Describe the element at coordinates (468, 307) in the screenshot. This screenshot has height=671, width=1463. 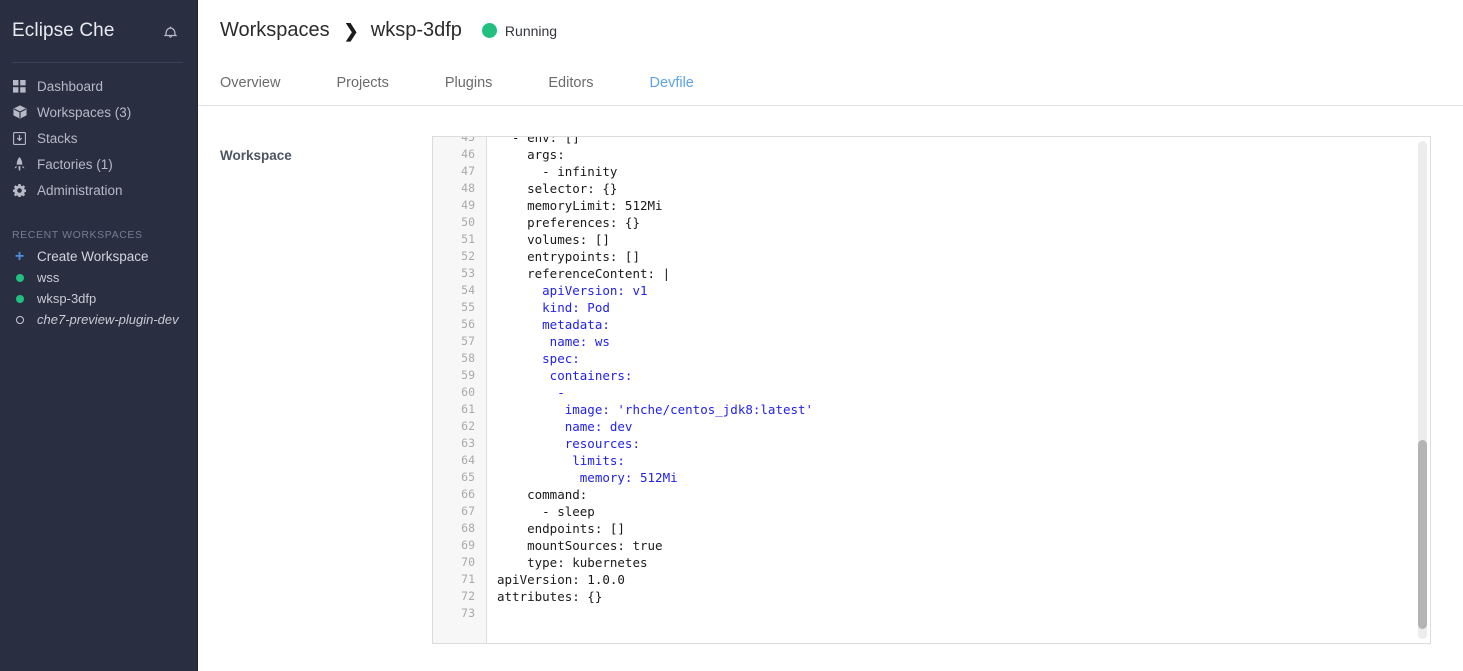
I see `line-number: 55` at that location.